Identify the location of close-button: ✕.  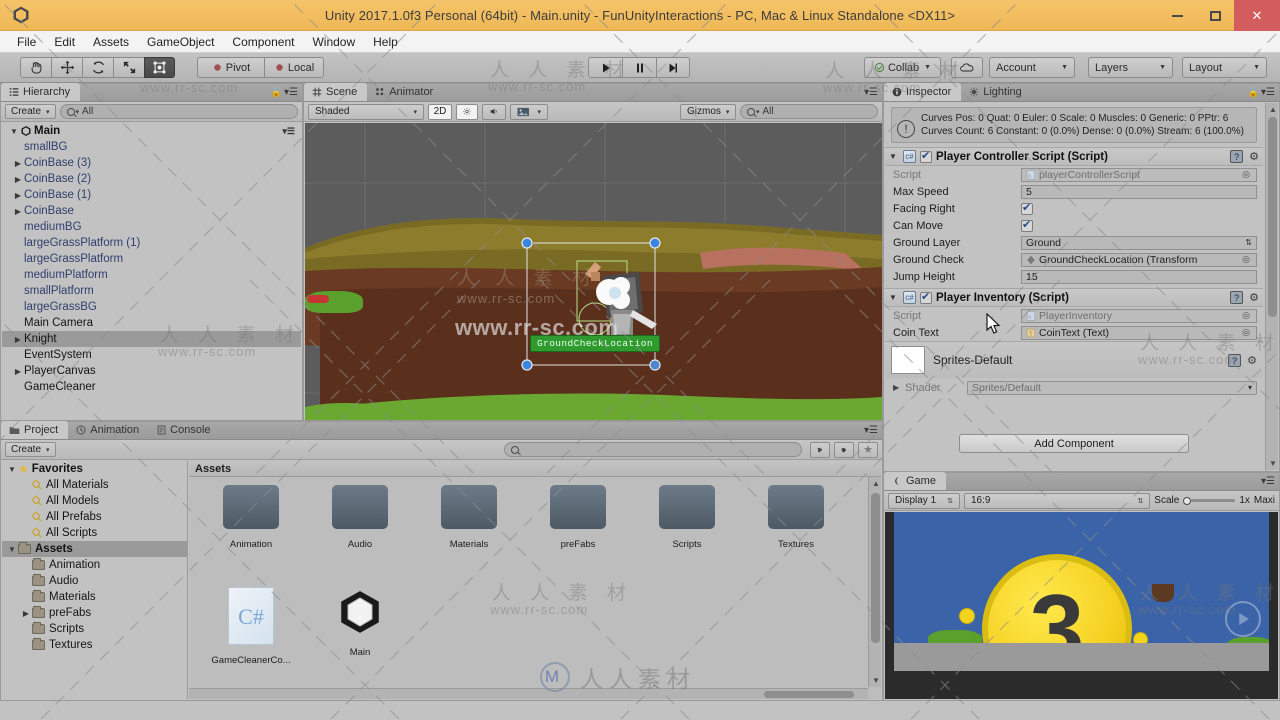
(1257, 15).